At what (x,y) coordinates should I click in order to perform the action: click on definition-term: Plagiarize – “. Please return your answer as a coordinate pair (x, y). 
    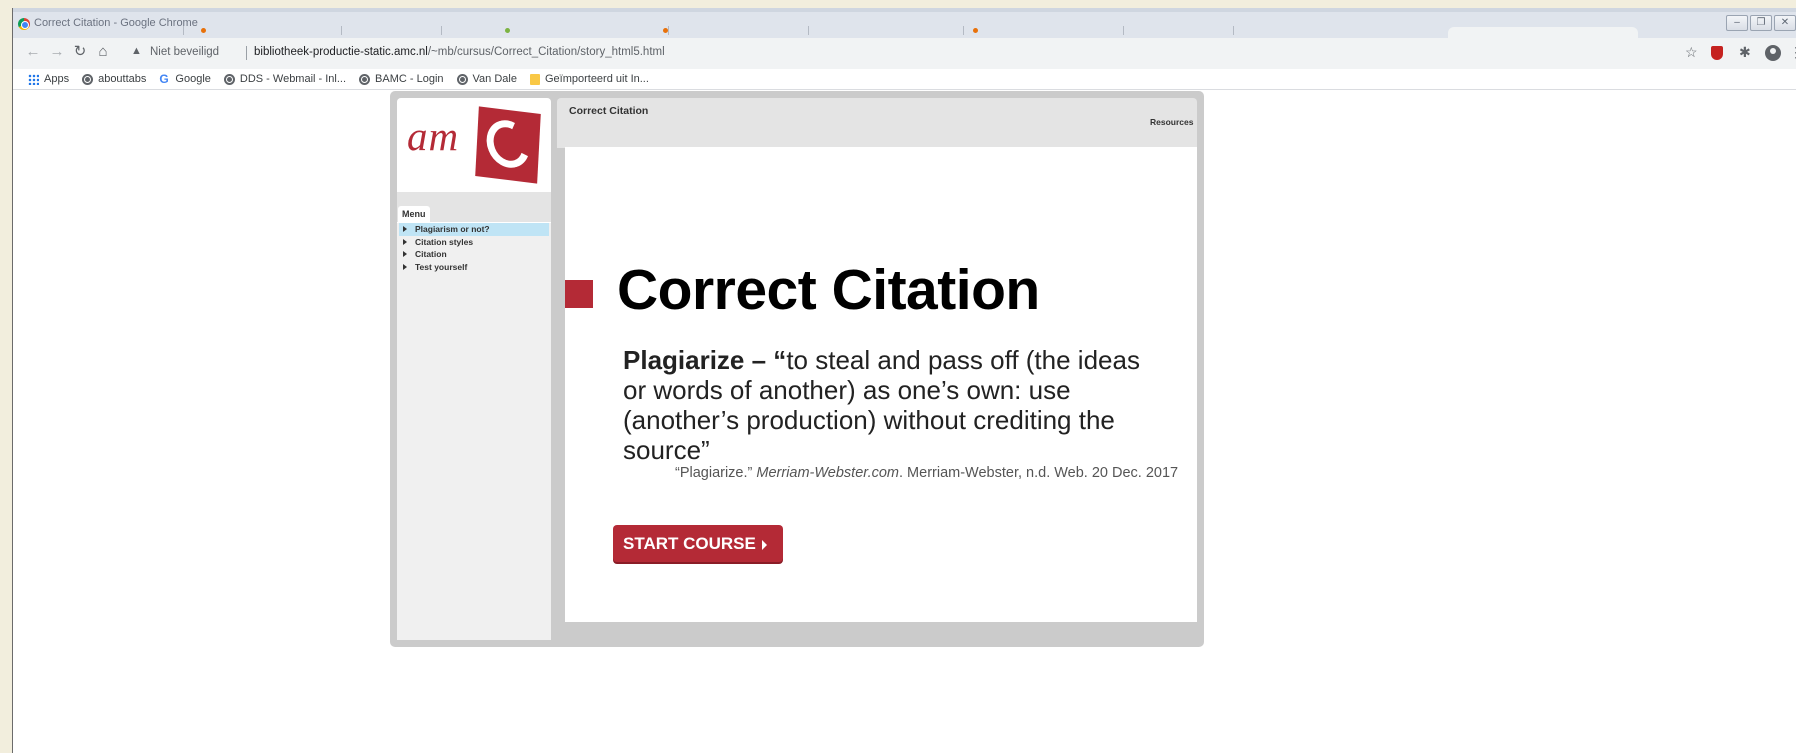
    Looking at the image, I should click on (705, 360).